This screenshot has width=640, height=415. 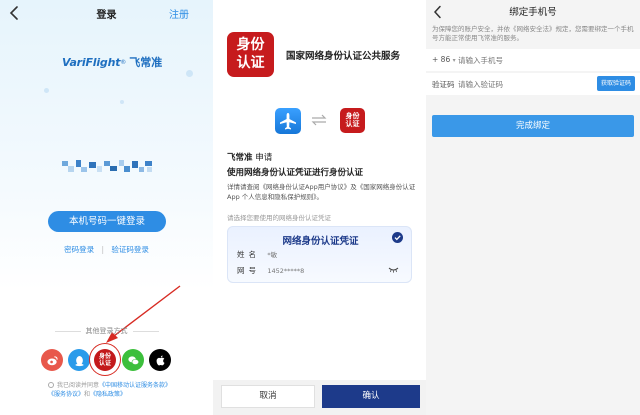 What do you see at coordinates (107, 221) in the screenshot?
I see `one-click-login-button: 本机号码一键登录` at bounding box center [107, 221].